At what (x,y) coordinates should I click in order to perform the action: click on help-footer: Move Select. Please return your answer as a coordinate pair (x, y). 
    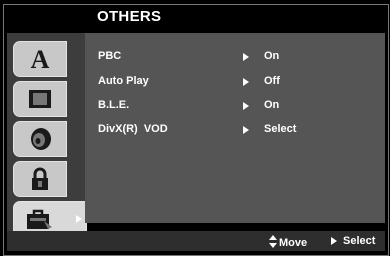
    Looking at the image, I should click on (196, 241).